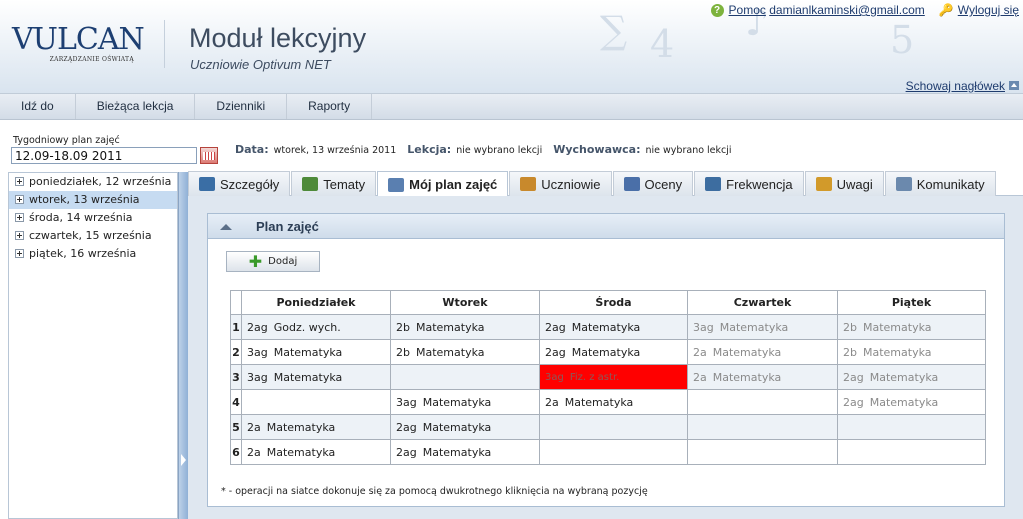 Image resolution: width=1023 pixels, height=519 pixels. I want to click on menu-item-raporty: Raporty, so click(330, 106).